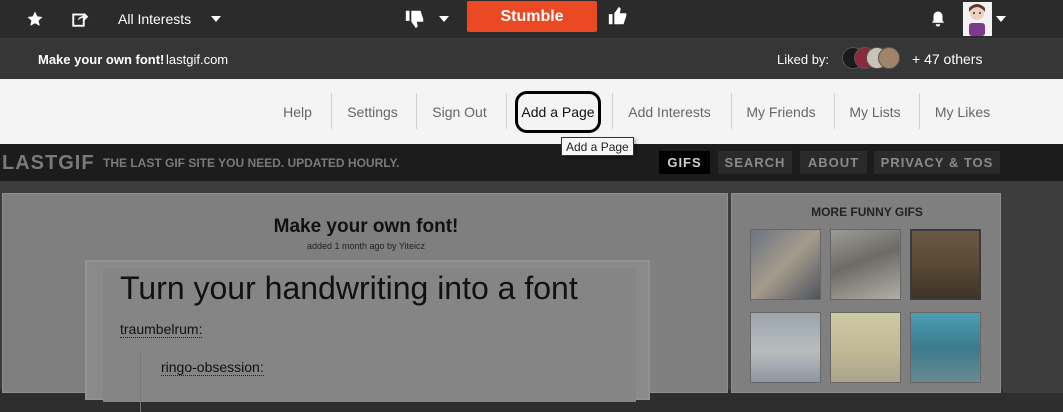 Image resolution: width=1063 pixels, height=412 pixels. I want to click on liked-by-label: Liked by:, so click(803, 59).